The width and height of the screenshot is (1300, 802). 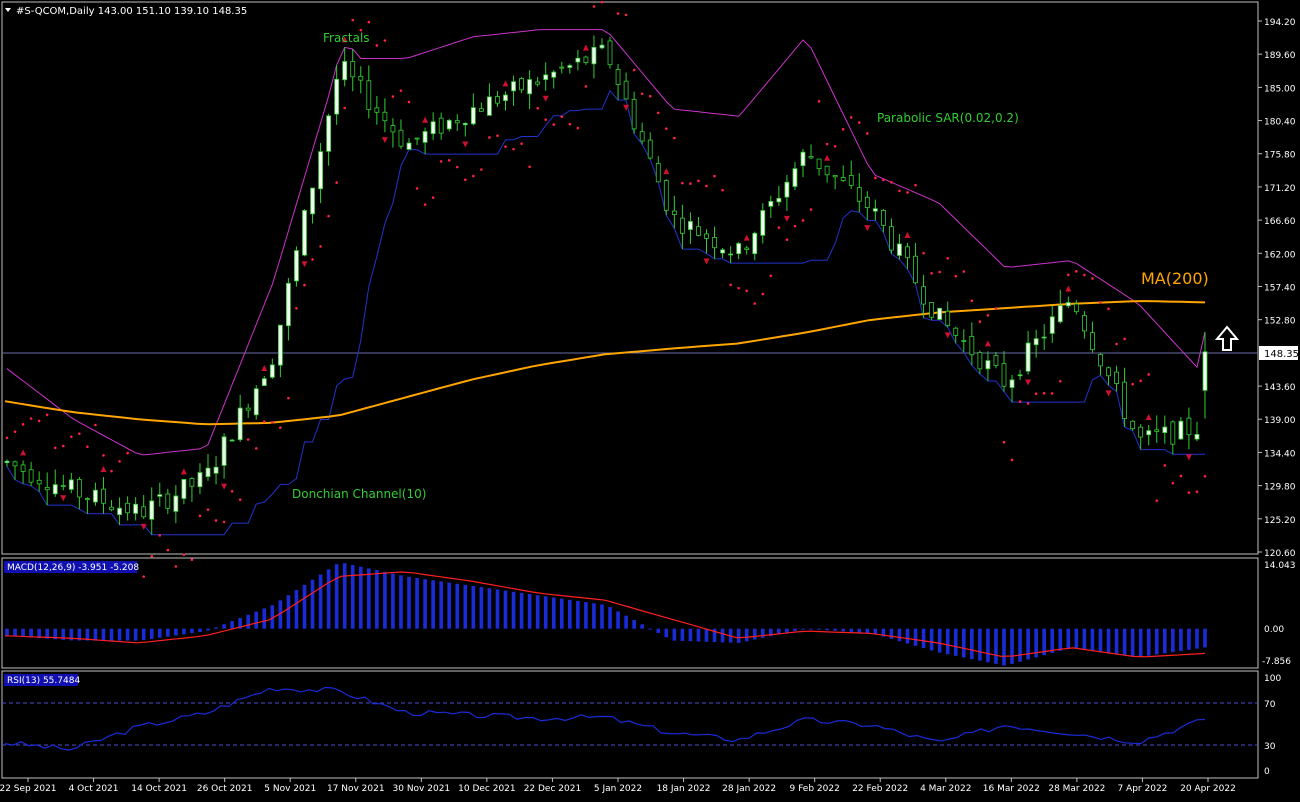 What do you see at coordinates (1227, 338) in the screenshot?
I see `up-arrow-icon` at bounding box center [1227, 338].